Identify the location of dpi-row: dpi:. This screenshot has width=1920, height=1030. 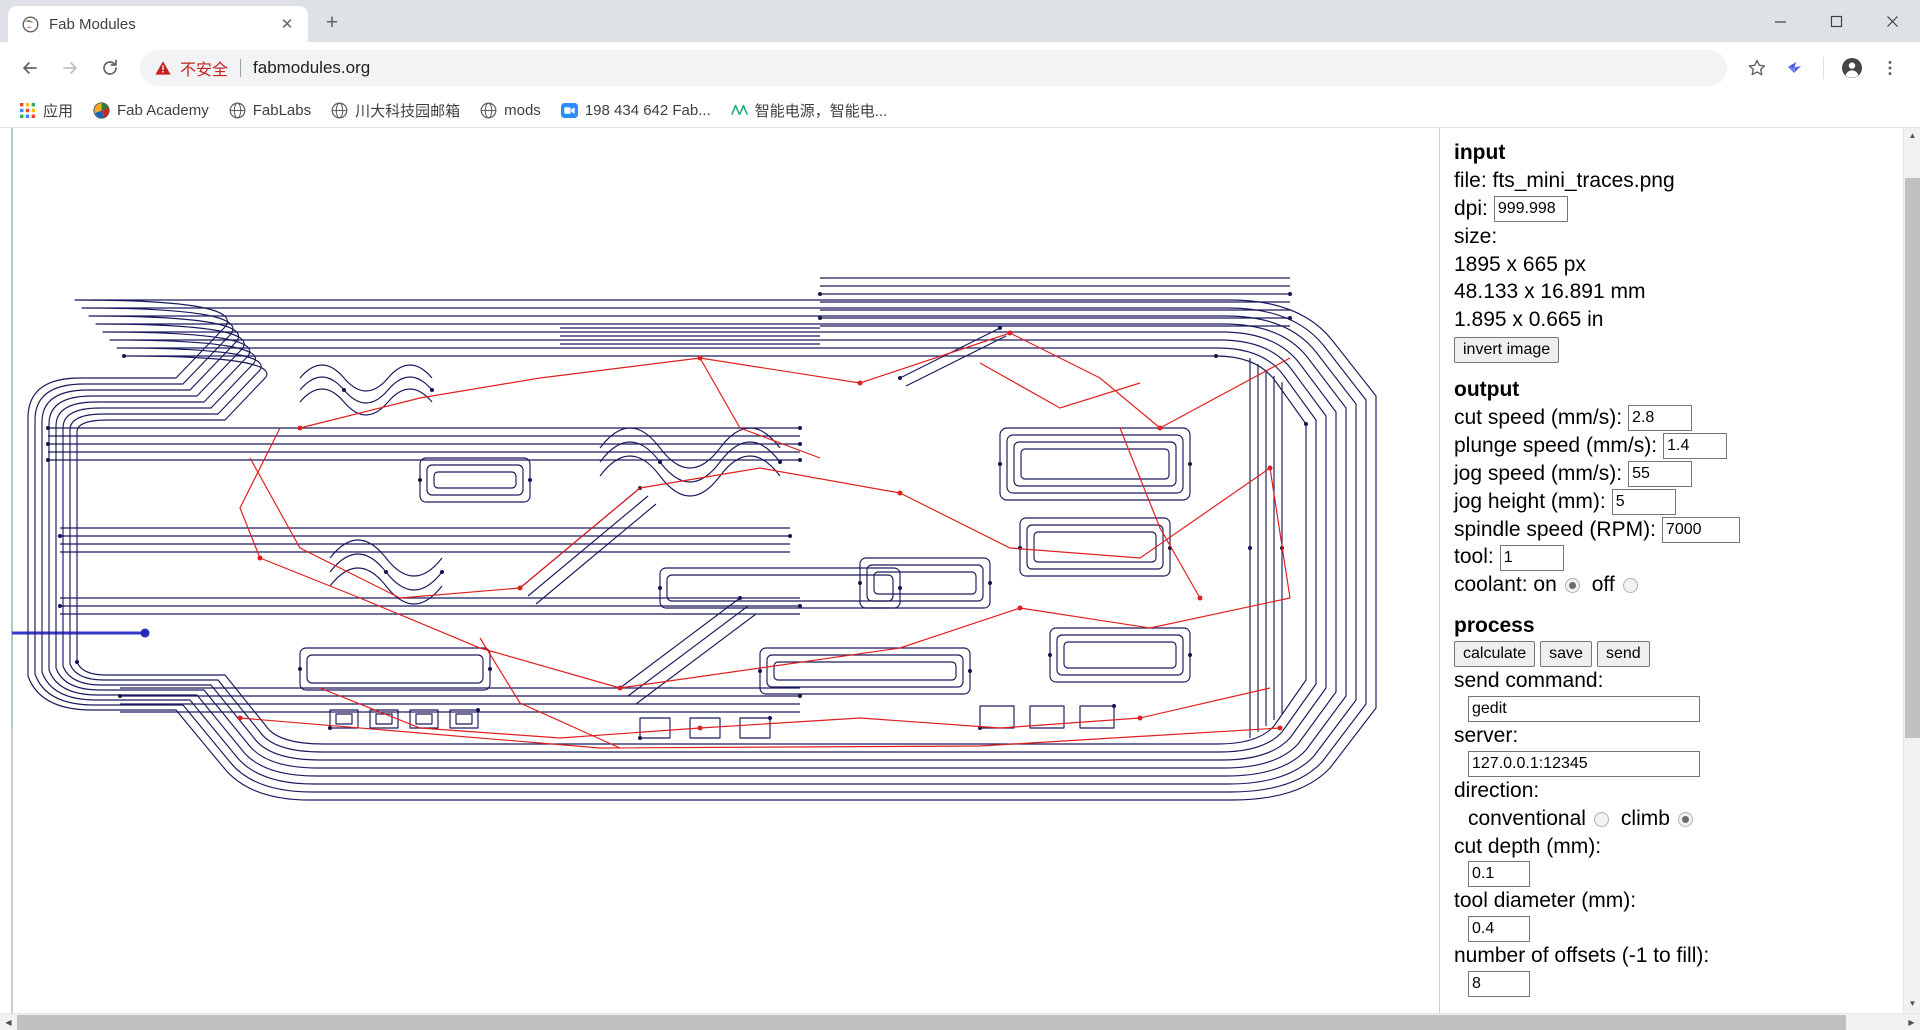
(1687, 209).